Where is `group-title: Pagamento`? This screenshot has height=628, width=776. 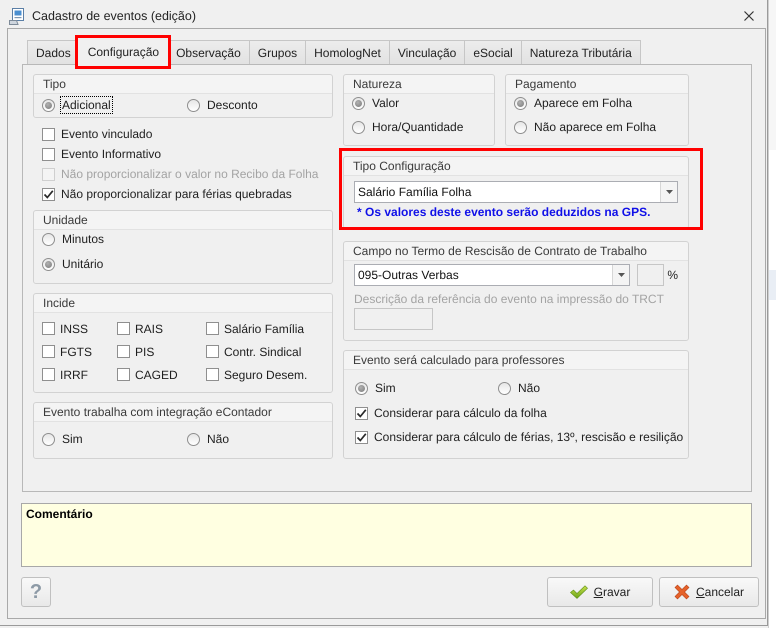 group-title: Pagamento is located at coordinates (597, 84).